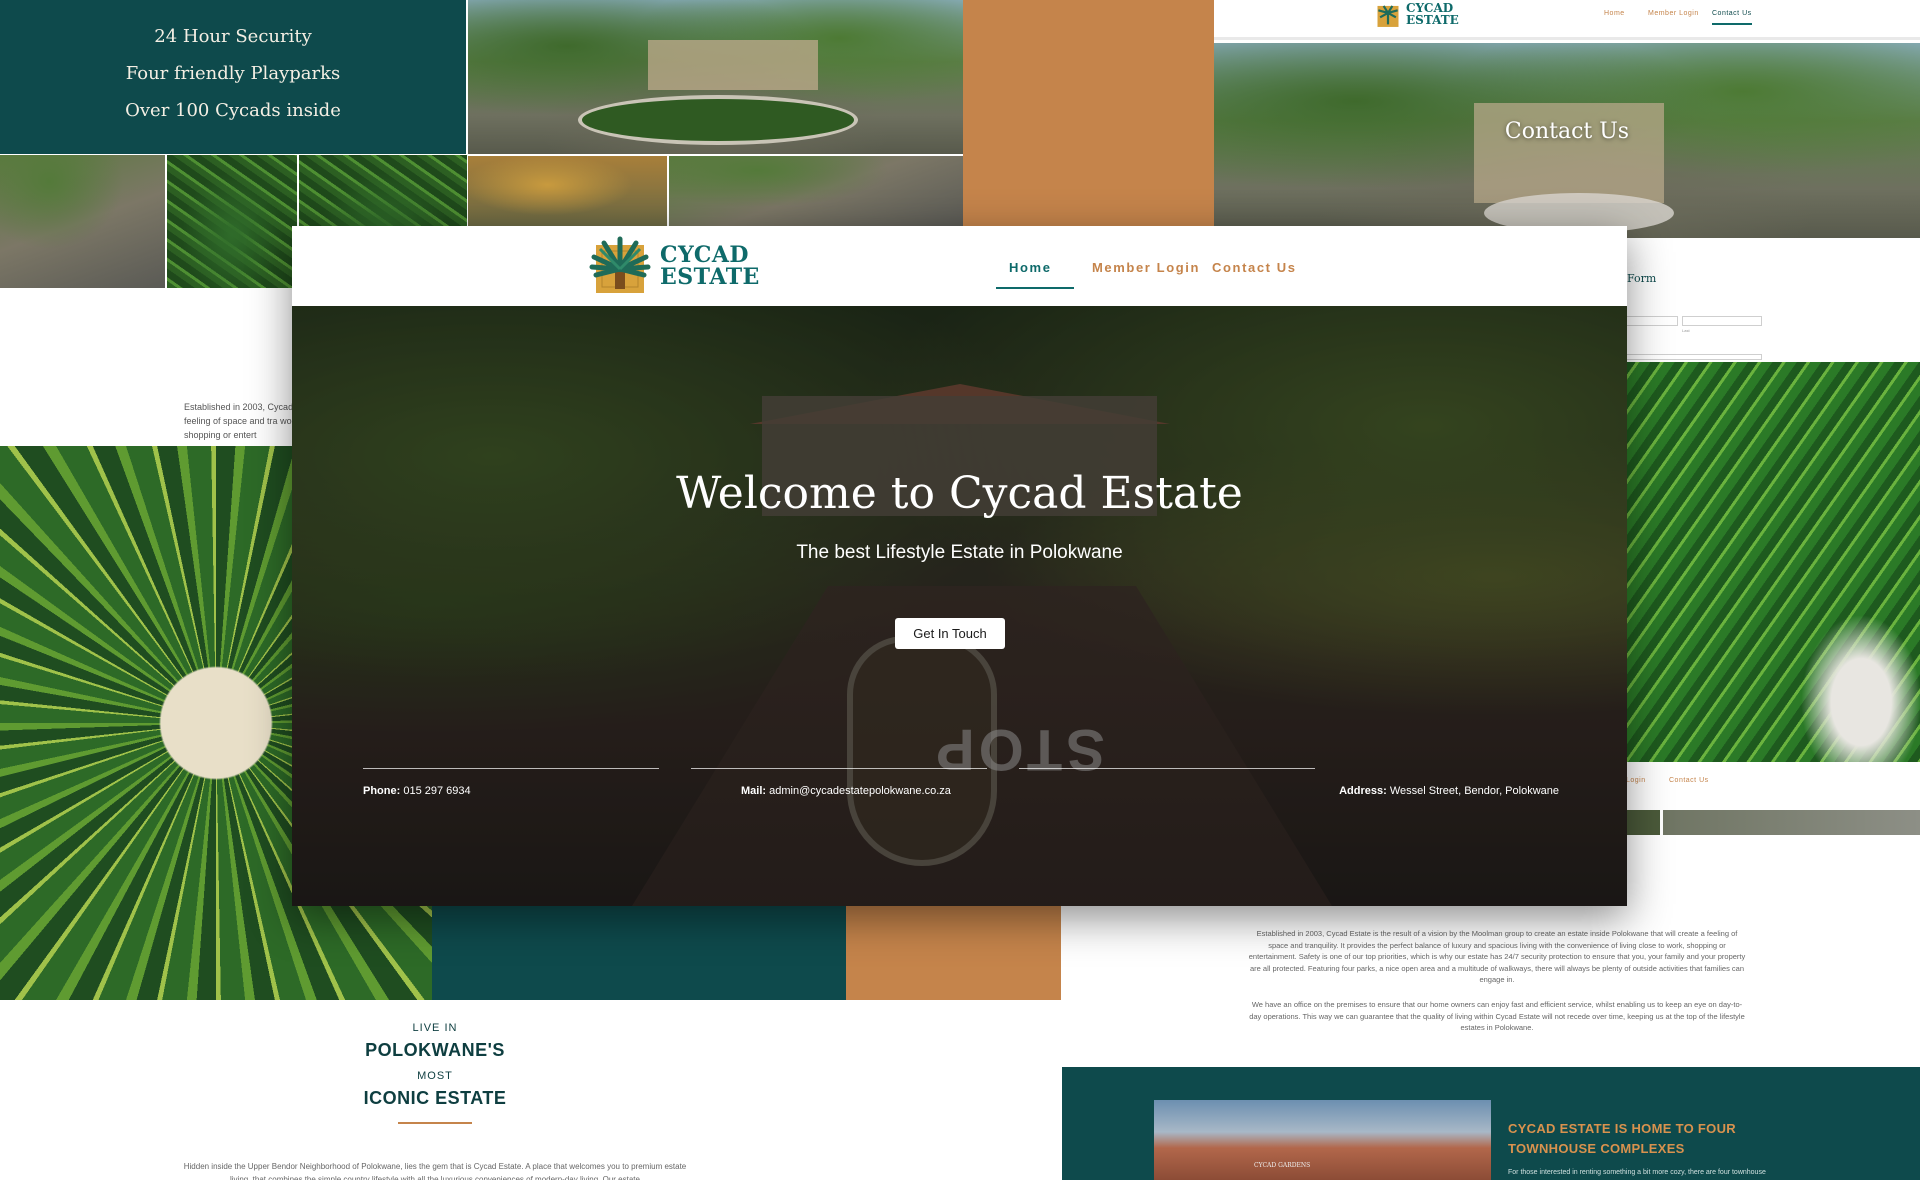 This screenshot has height=1180, width=1920. What do you see at coordinates (959, 493) in the screenshot?
I see `hero-title: Welcome to Cycad Estate` at bounding box center [959, 493].